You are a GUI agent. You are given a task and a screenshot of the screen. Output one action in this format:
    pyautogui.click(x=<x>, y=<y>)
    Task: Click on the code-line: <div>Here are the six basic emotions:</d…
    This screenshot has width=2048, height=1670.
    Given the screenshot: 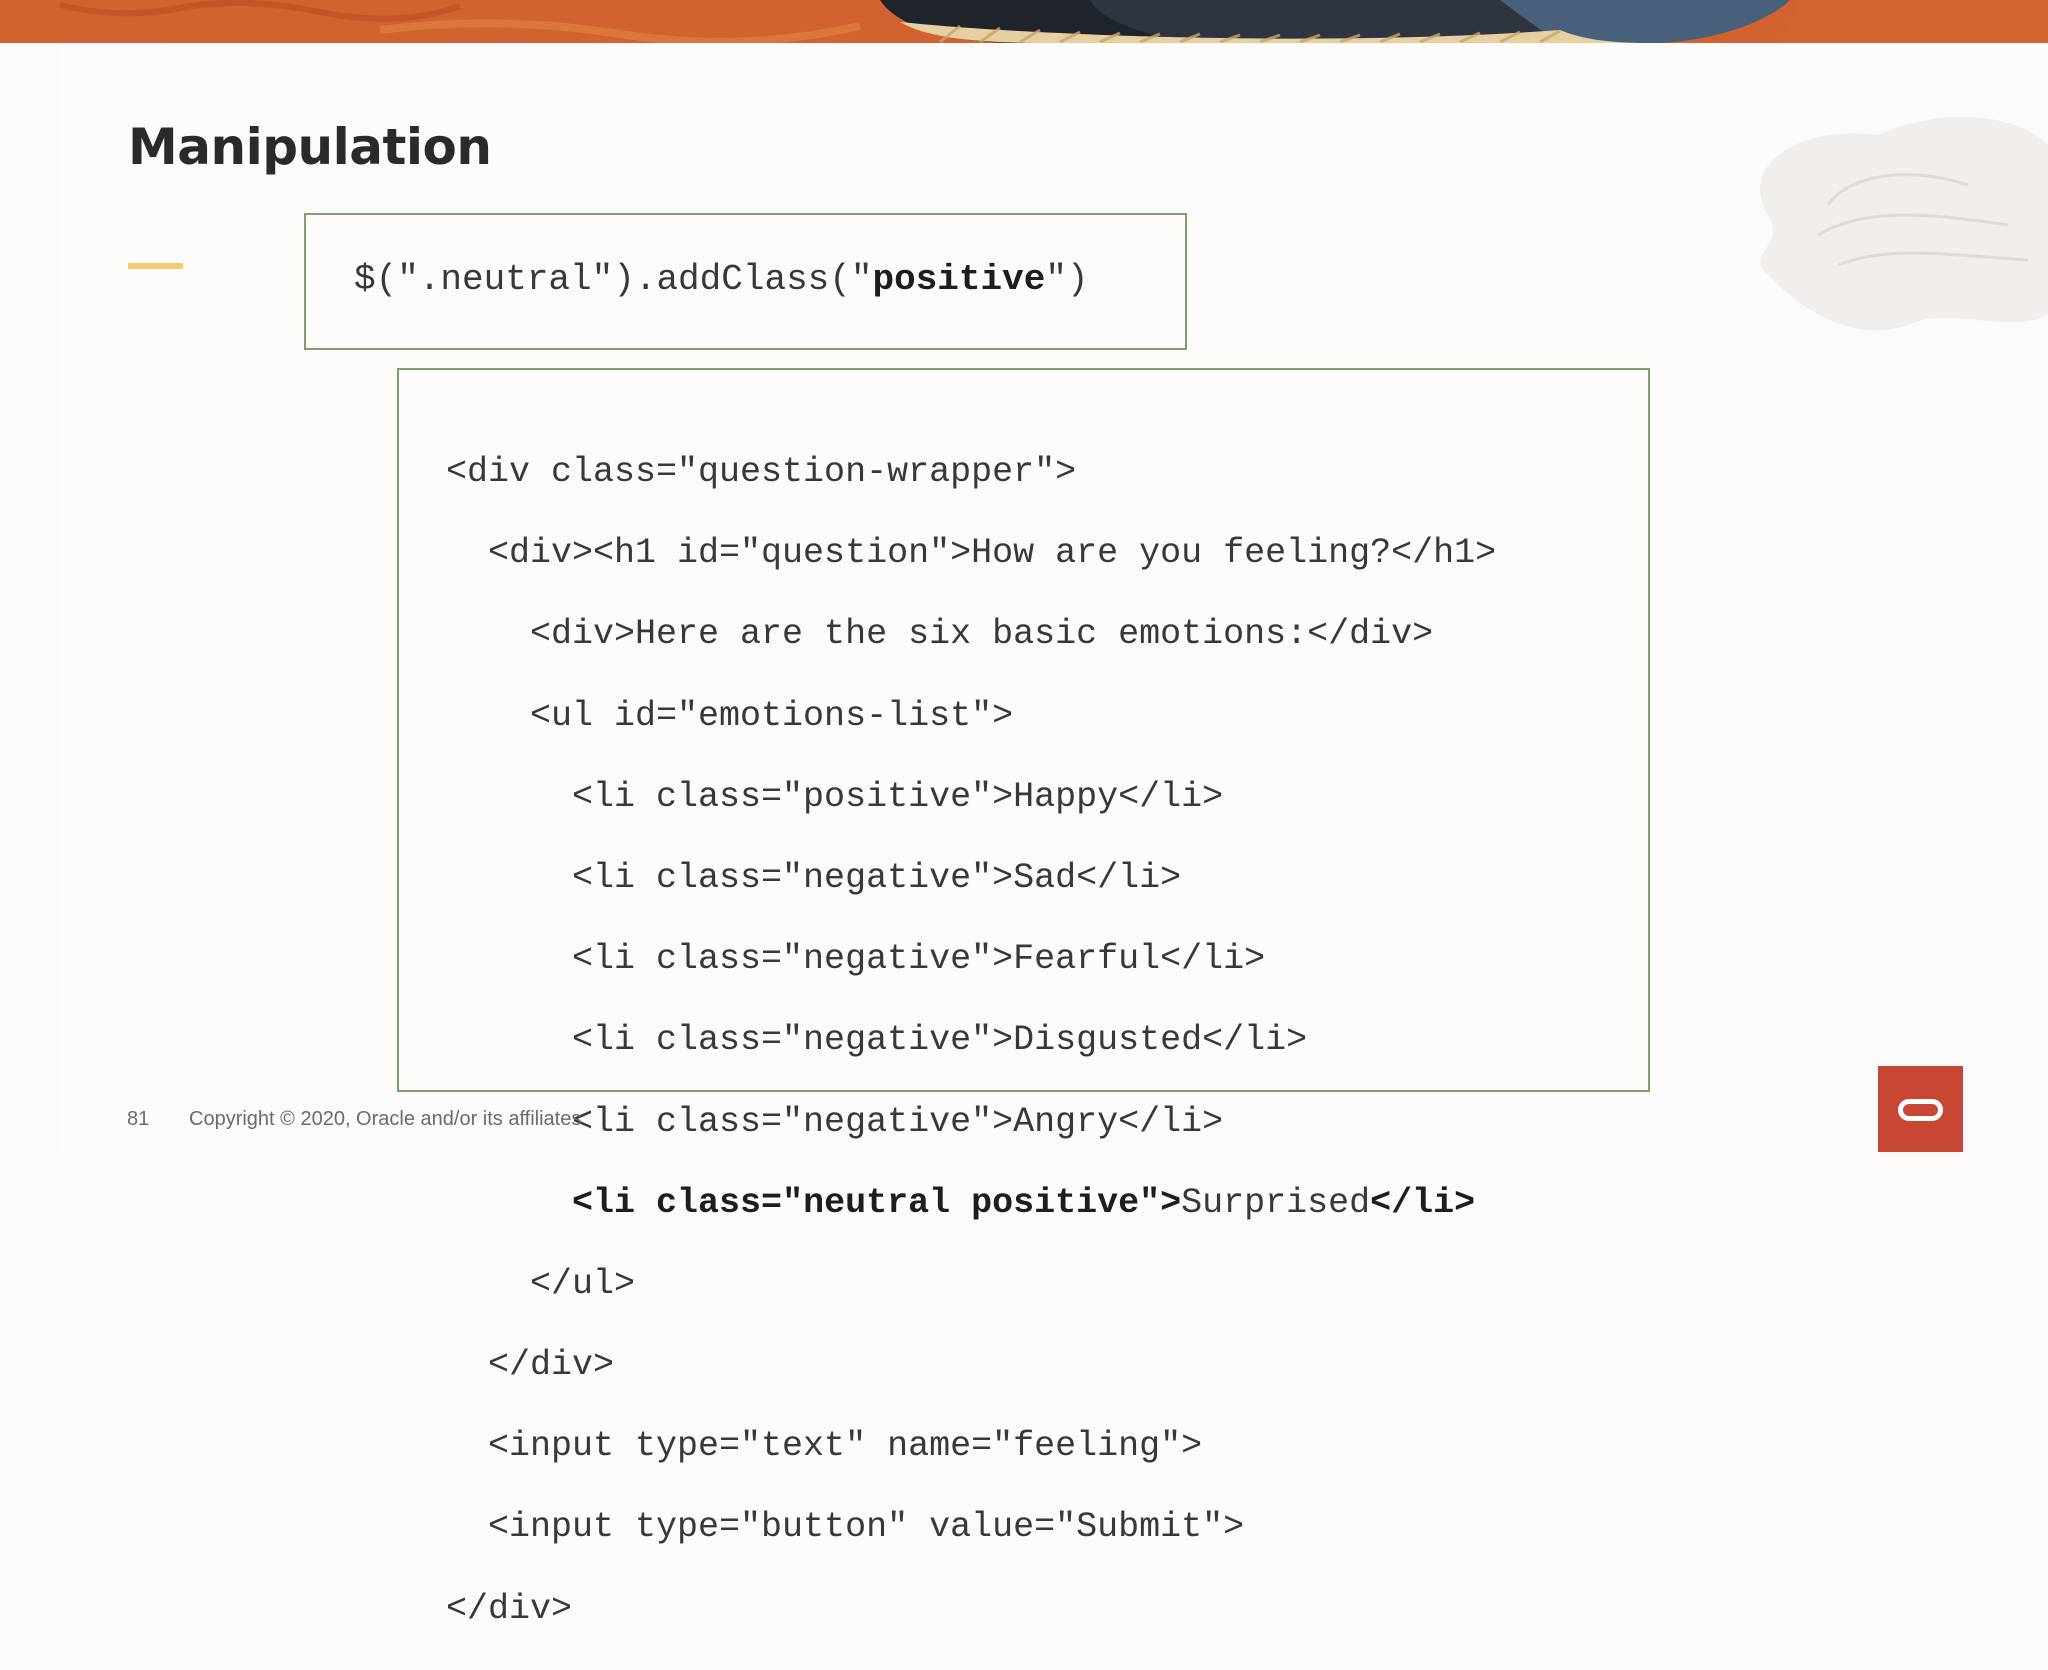 What is the action you would take?
    pyautogui.click(x=940, y=634)
    